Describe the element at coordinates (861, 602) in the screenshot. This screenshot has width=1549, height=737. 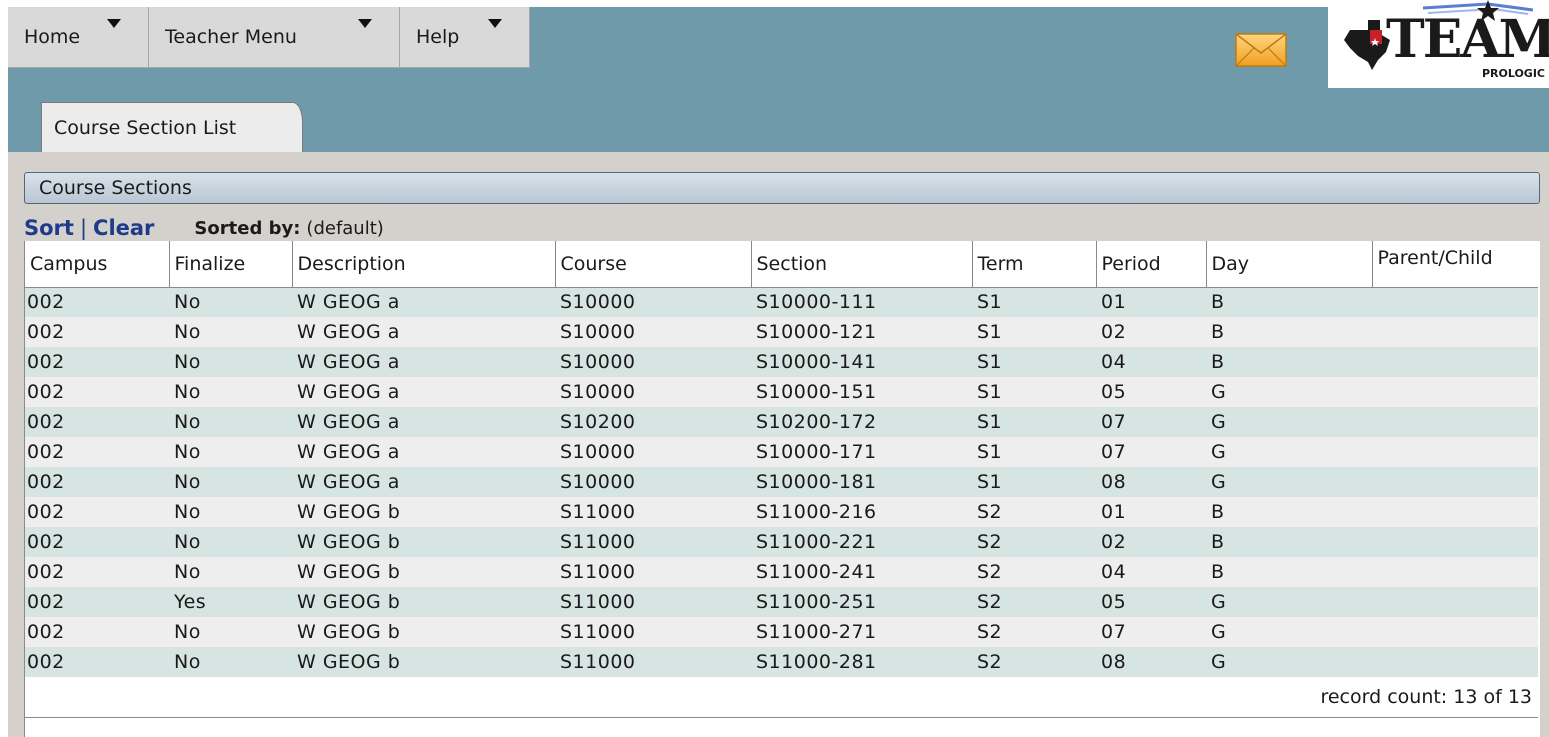
I see `cell-section: S11000-251` at that location.